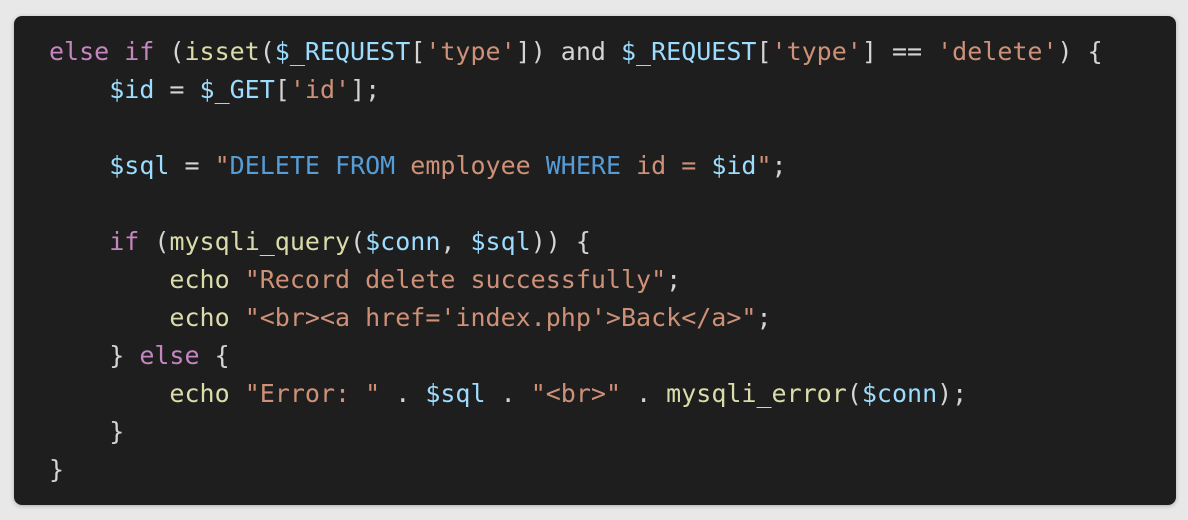 Image resolution: width=1188 pixels, height=520 pixels. I want to click on code-token-function: mysqli_error, so click(756, 393).